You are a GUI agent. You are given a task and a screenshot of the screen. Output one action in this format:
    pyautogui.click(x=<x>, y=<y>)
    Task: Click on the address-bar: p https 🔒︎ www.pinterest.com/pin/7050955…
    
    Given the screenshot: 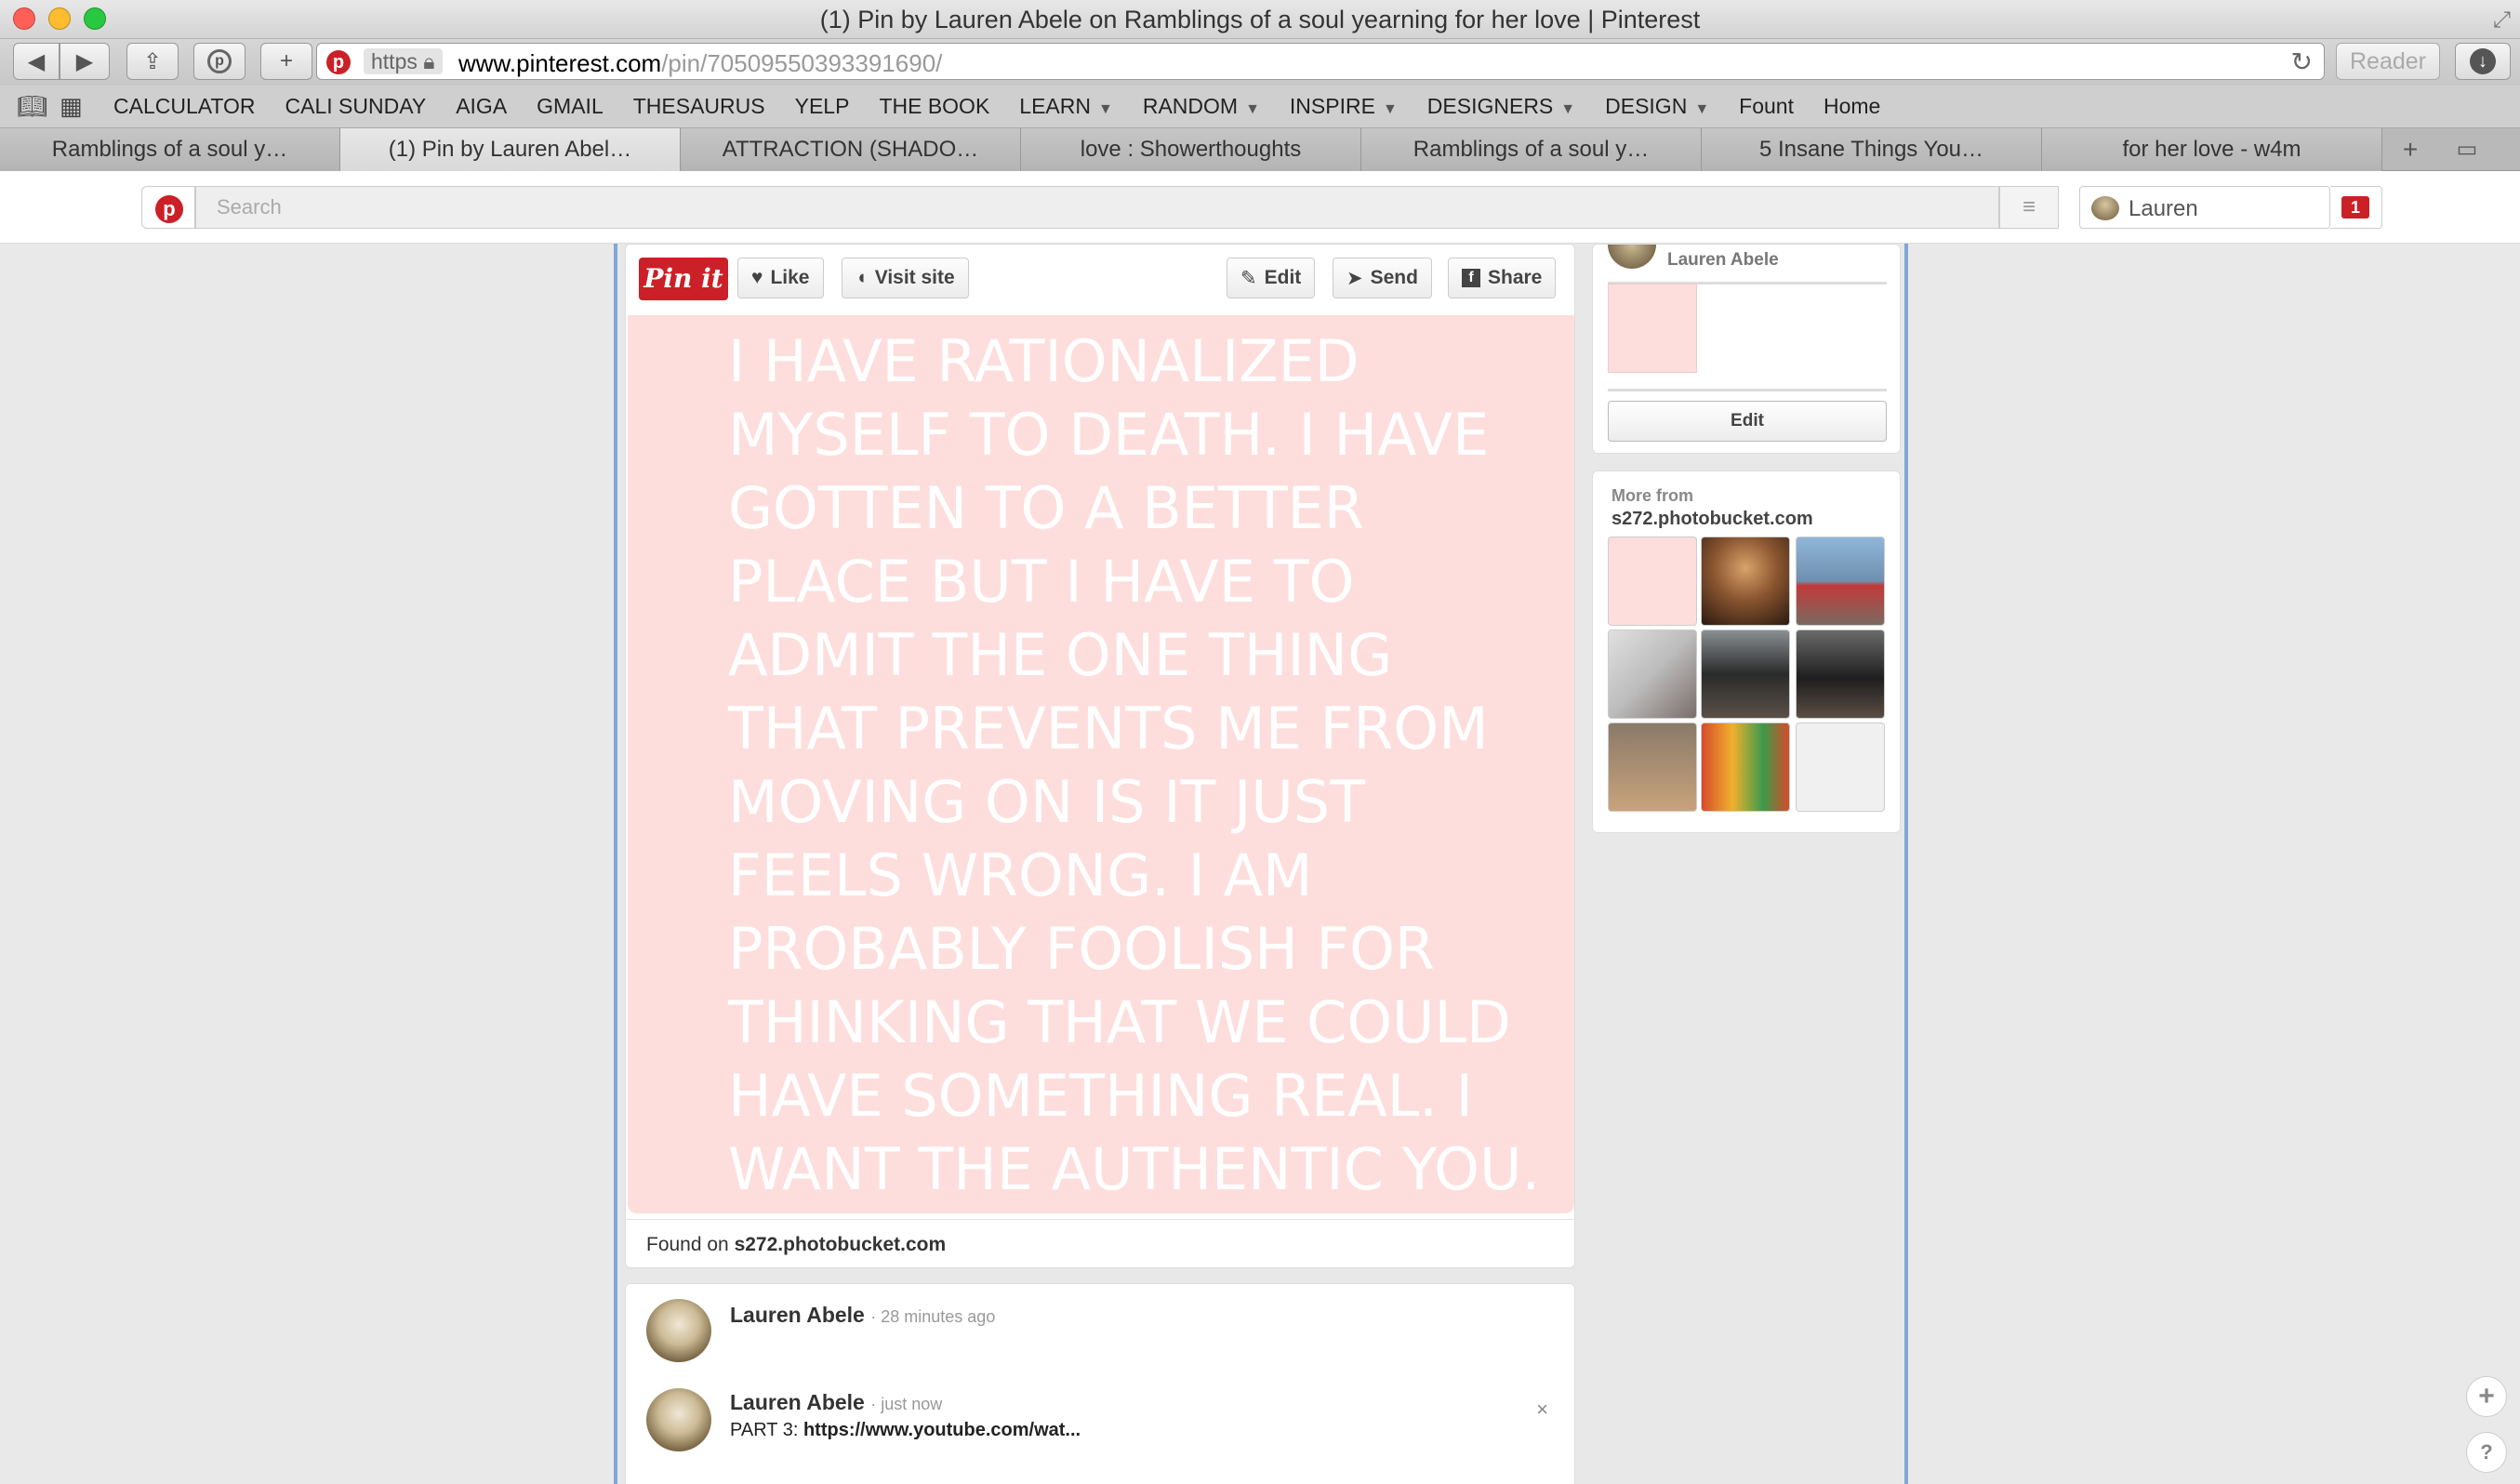 What is the action you would take?
    pyautogui.click(x=1320, y=62)
    